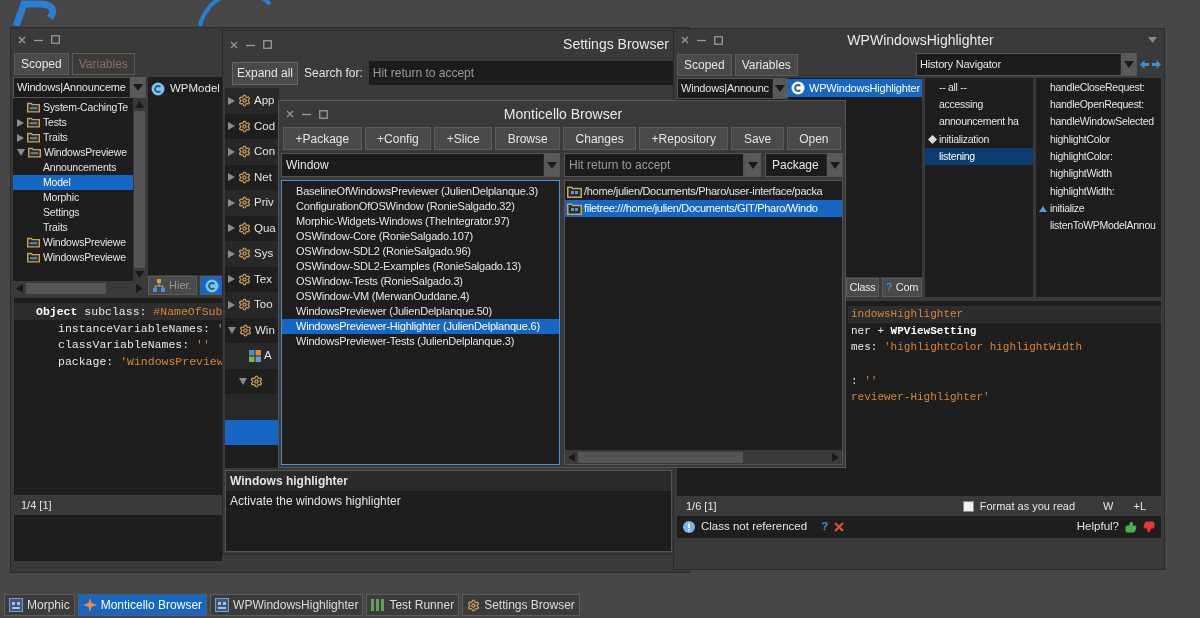  I want to click on package-item: WindowsPreviewer (JulienDelplanque.50), so click(420, 311).